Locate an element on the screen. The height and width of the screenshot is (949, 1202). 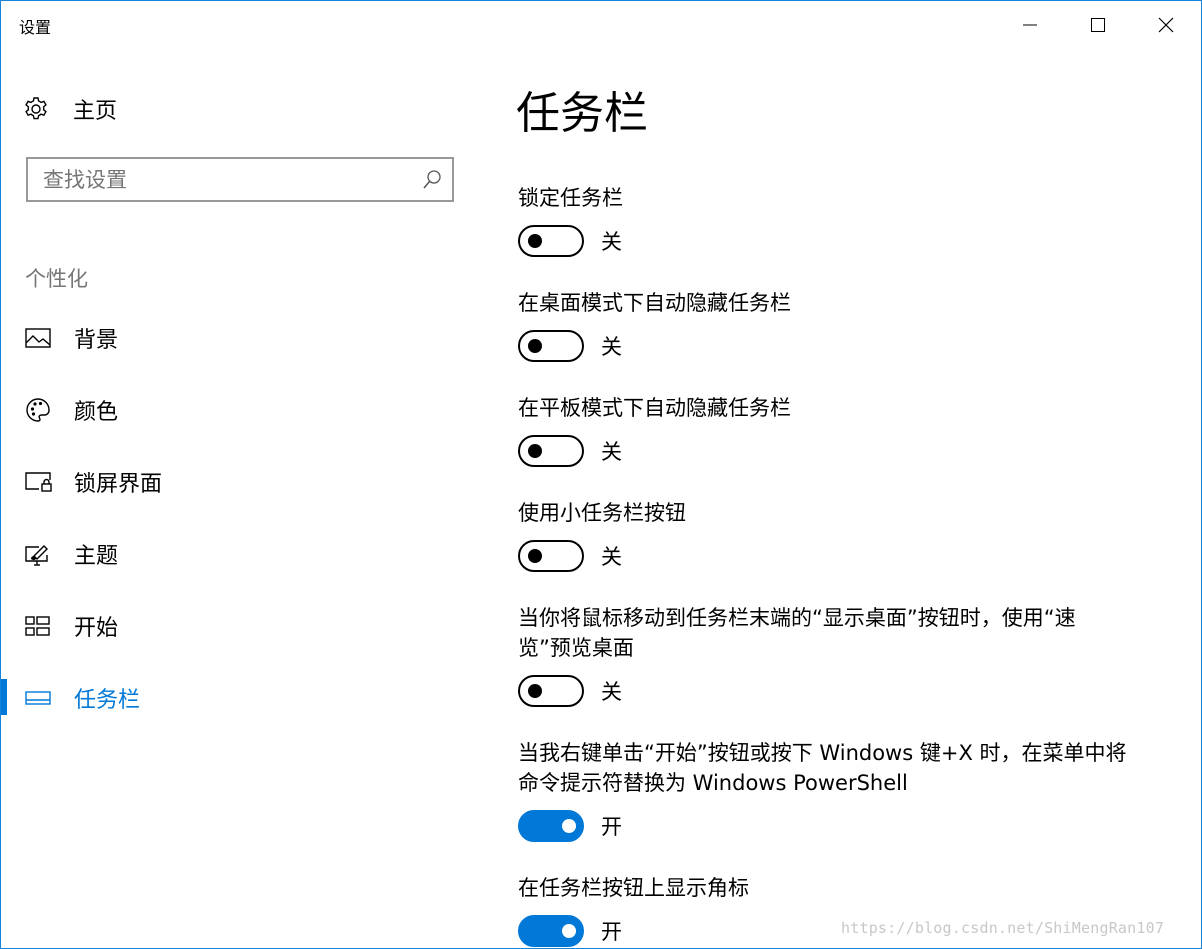
page-title: 任务栏 is located at coordinates (582, 113).